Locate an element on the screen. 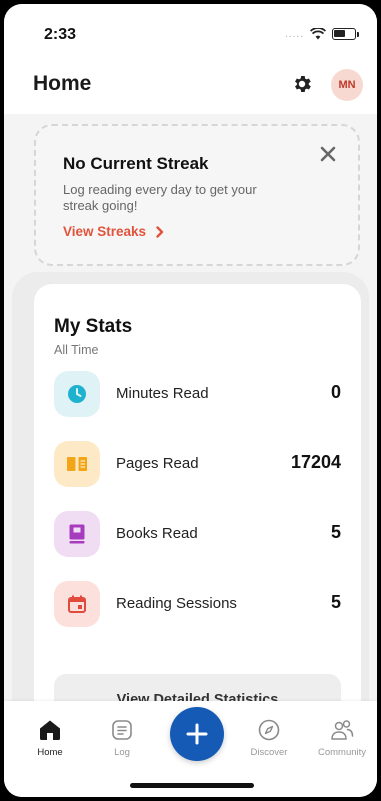  view-streaks-link: View Streaks is located at coordinates (113, 231).